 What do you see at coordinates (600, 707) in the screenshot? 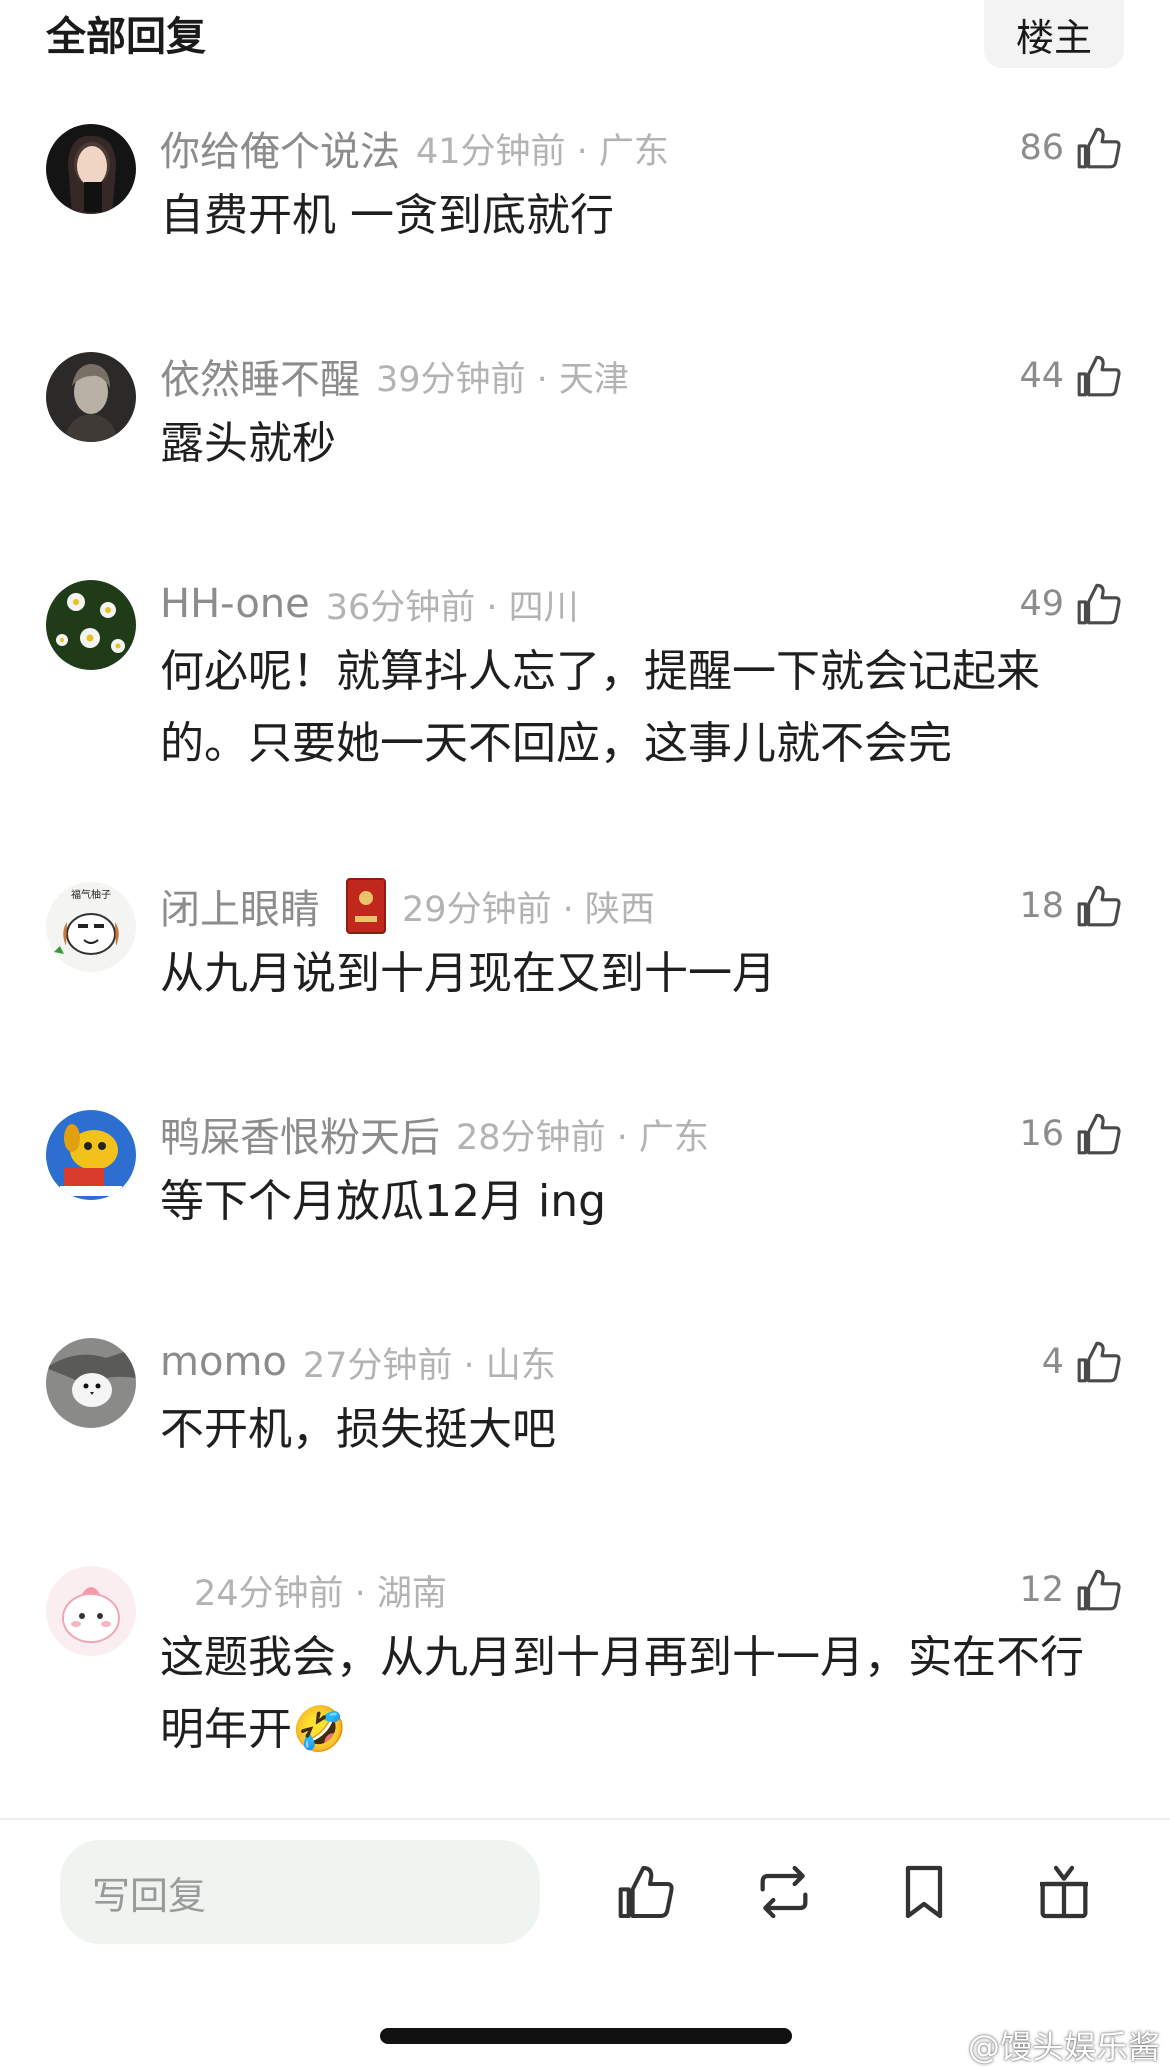
I see `comment-text: 何必呢！就算抖人忘了，提醒一下就会记起来的。只要她一天不回应，这事儿就不会完` at bounding box center [600, 707].